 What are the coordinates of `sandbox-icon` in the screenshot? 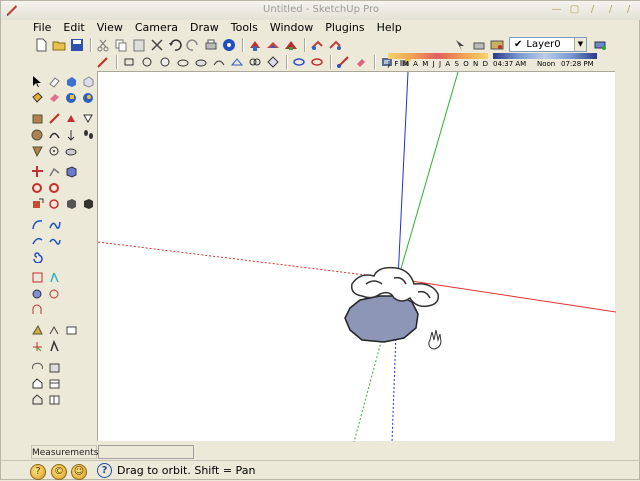 It's located at (273, 45).